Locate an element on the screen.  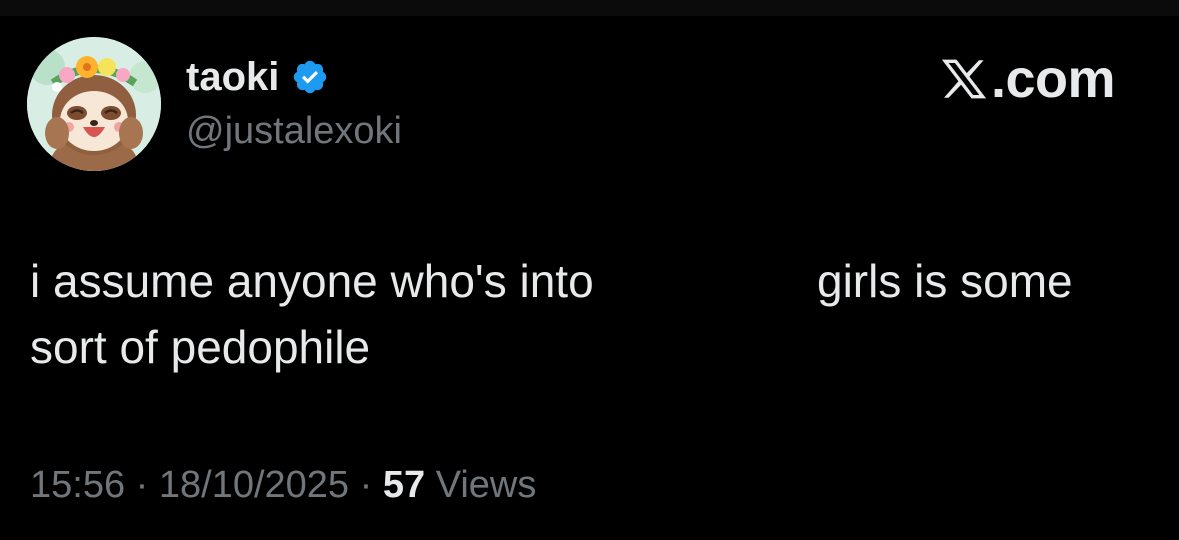
tweet-metadata: 15:56 · 18/10/2025 · 57 Views is located at coordinates (283, 485).